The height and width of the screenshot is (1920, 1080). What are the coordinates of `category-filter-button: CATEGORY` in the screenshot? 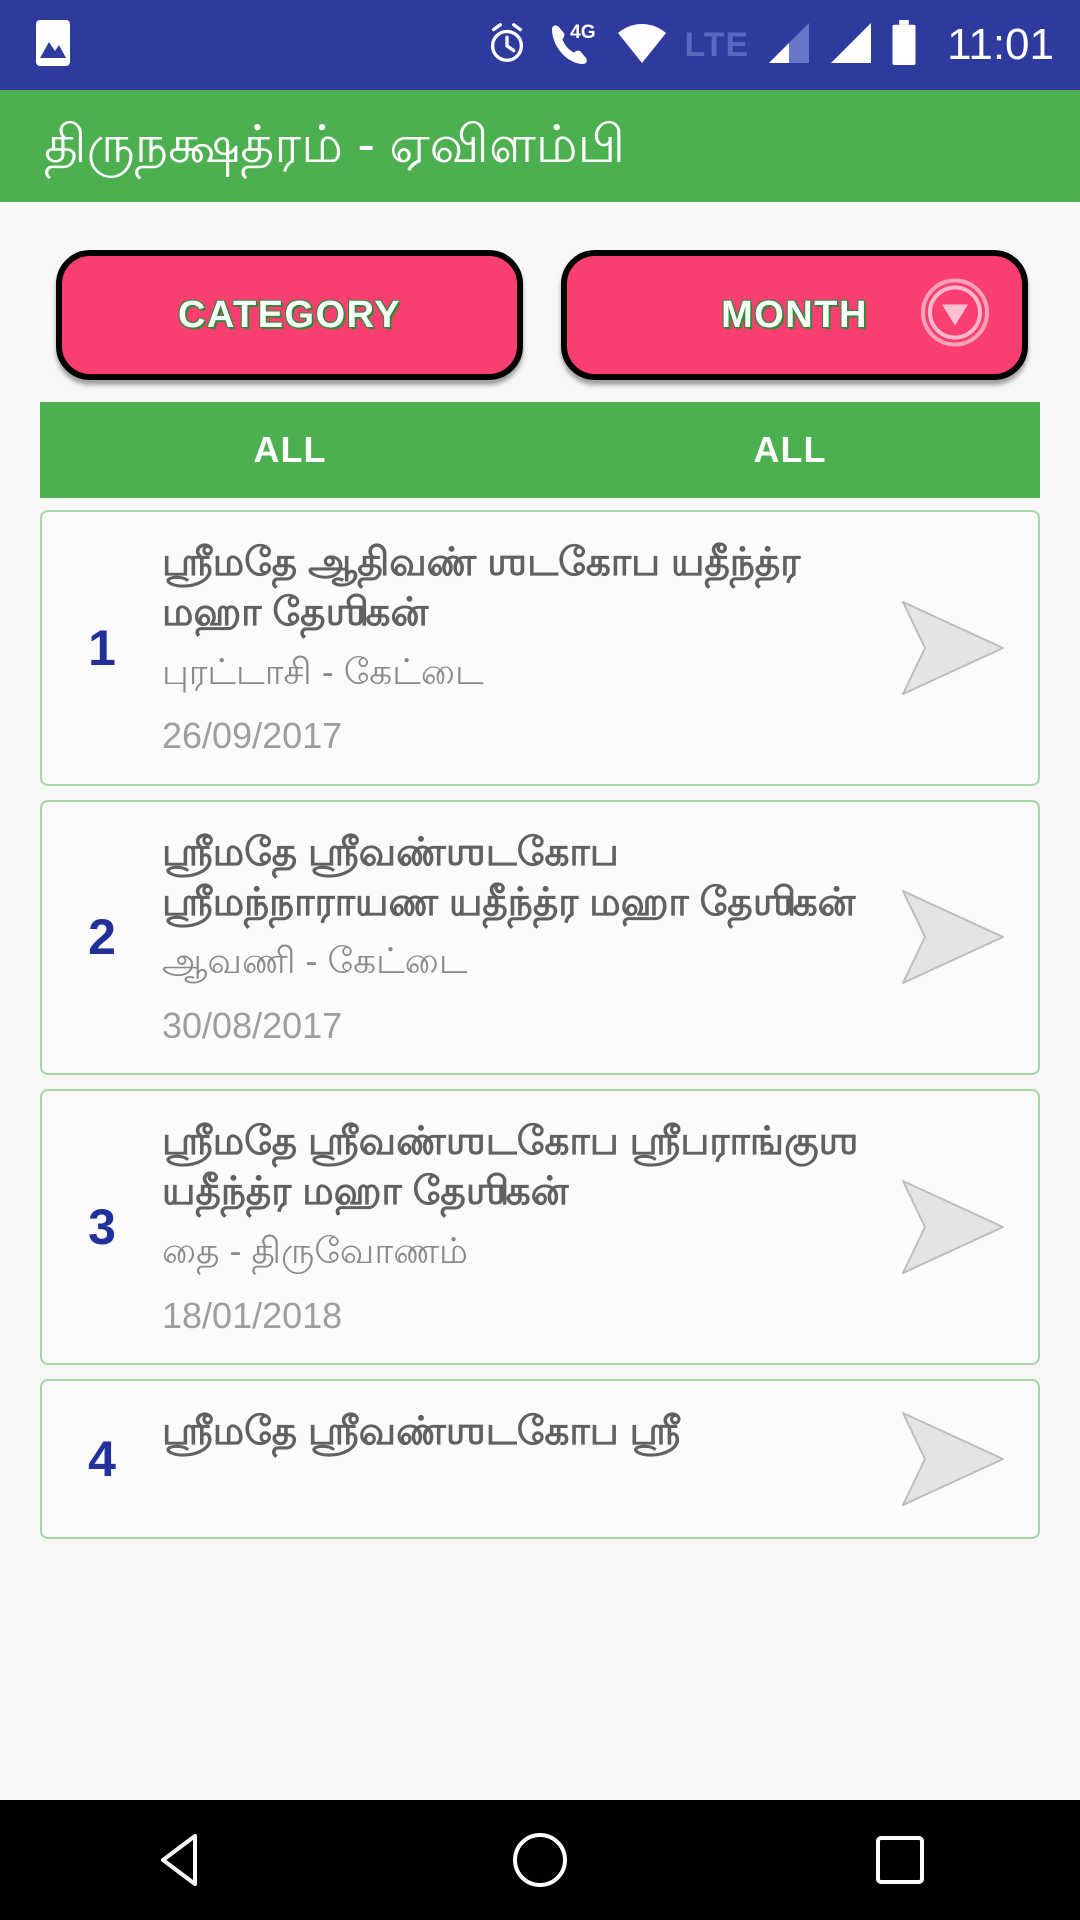 It's located at (289, 315).